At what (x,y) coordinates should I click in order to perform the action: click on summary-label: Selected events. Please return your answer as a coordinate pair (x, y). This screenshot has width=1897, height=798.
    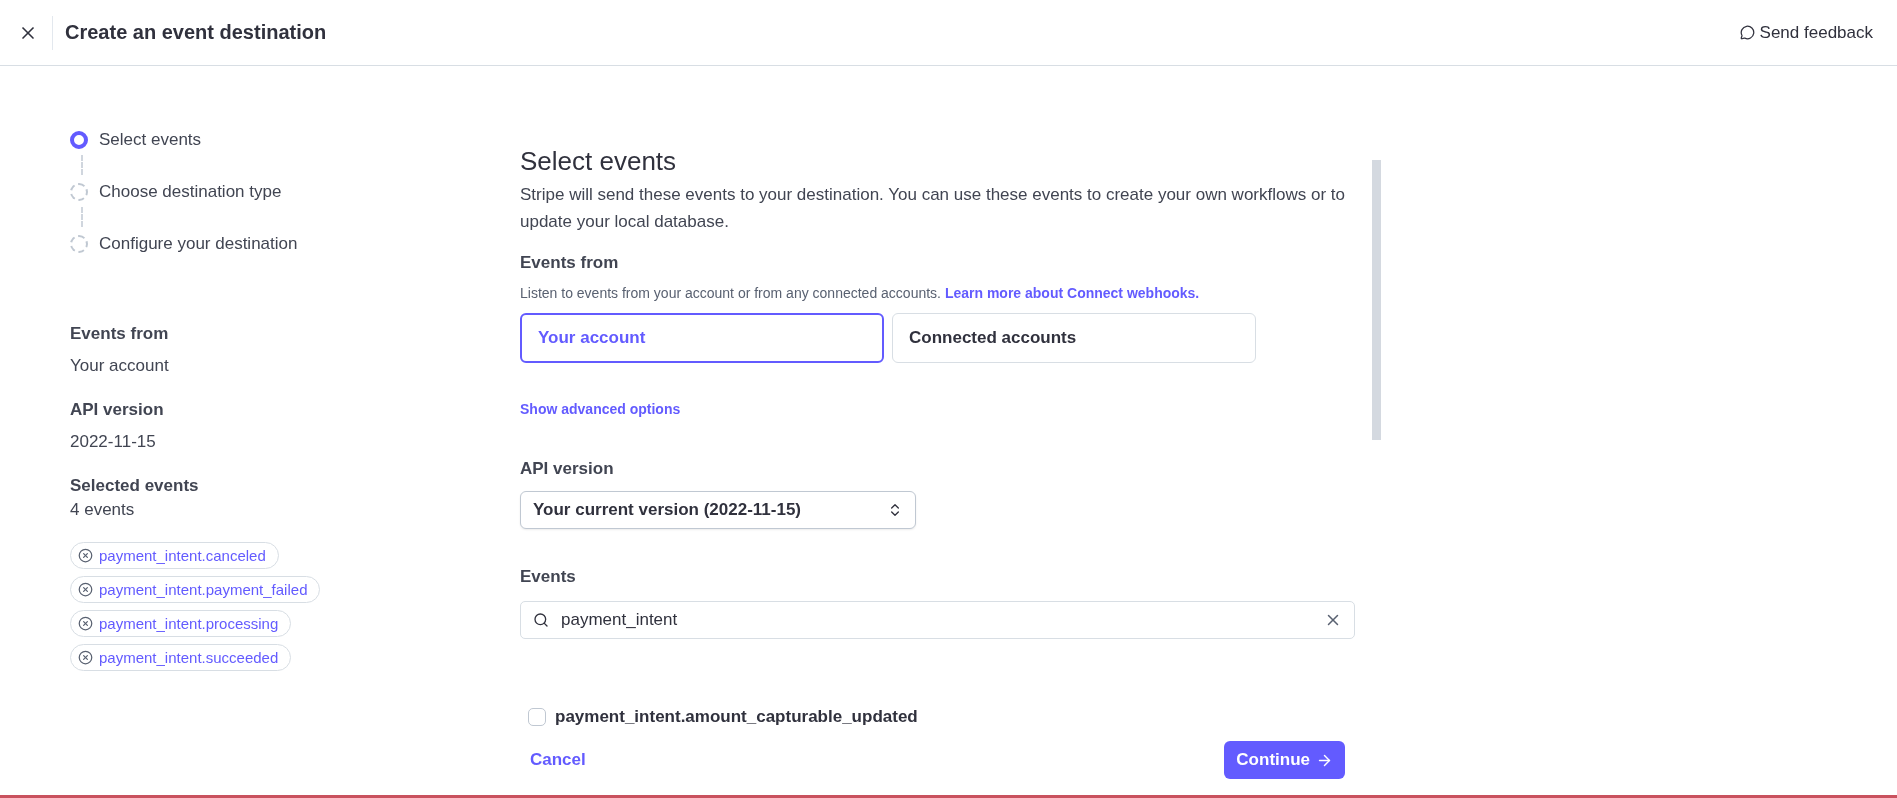
    Looking at the image, I should click on (135, 486).